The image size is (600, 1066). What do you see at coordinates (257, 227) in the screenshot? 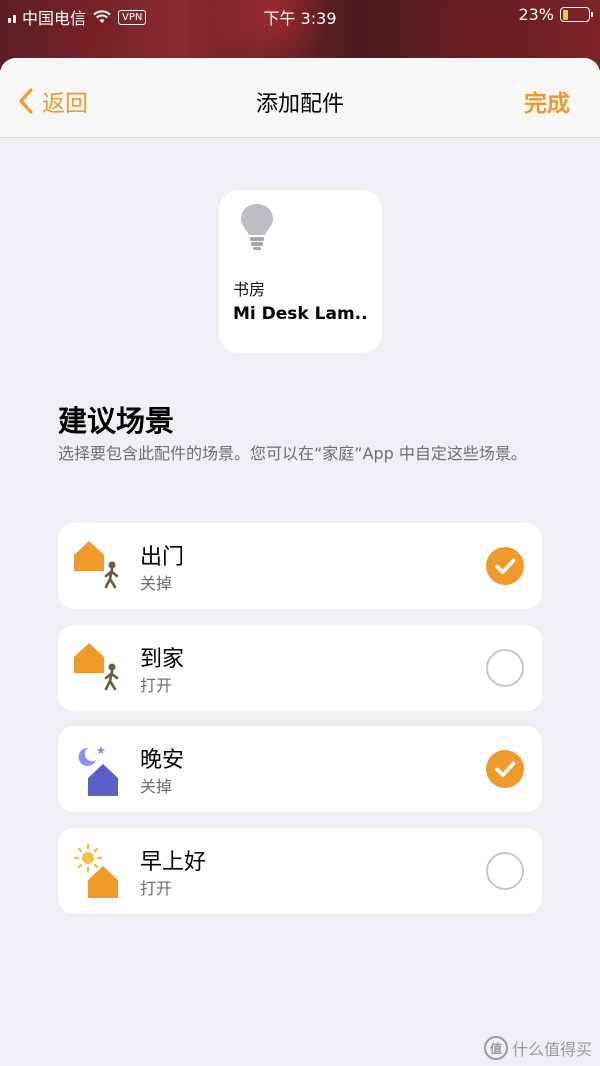
I see `lightbulb-icon` at bounding box center [257, 227].